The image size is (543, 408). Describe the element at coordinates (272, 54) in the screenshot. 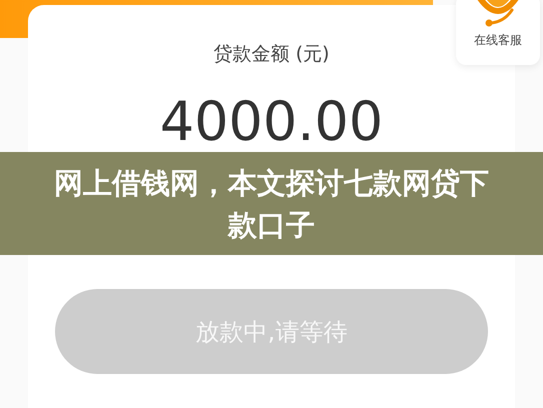

I see `loan-amount-label: 贷款金额 (元)` at that location.